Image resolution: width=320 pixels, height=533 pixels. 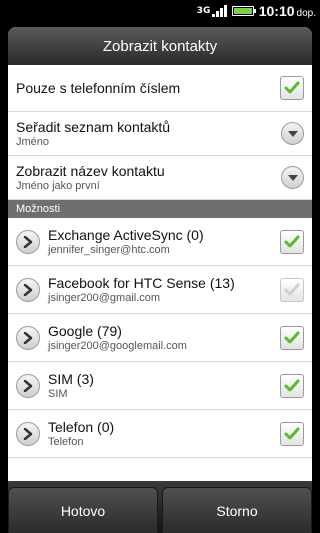 I want to click on account-detail: jsinger200@gmail.com, so click(x=104, y=298).